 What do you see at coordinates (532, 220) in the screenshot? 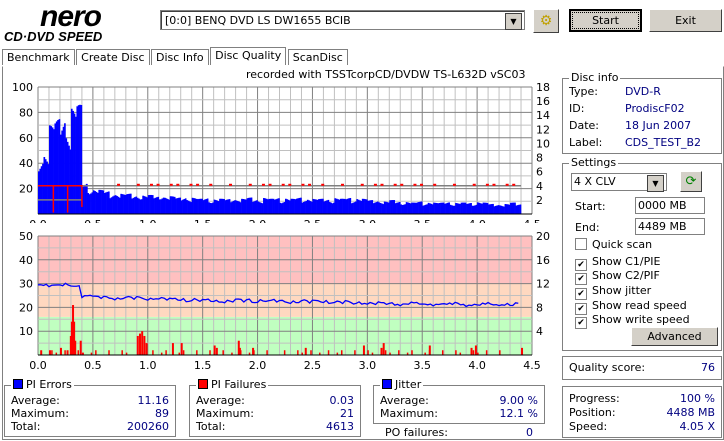
I see `x-tick-label: 4.5` at bounding box center [532, 220].